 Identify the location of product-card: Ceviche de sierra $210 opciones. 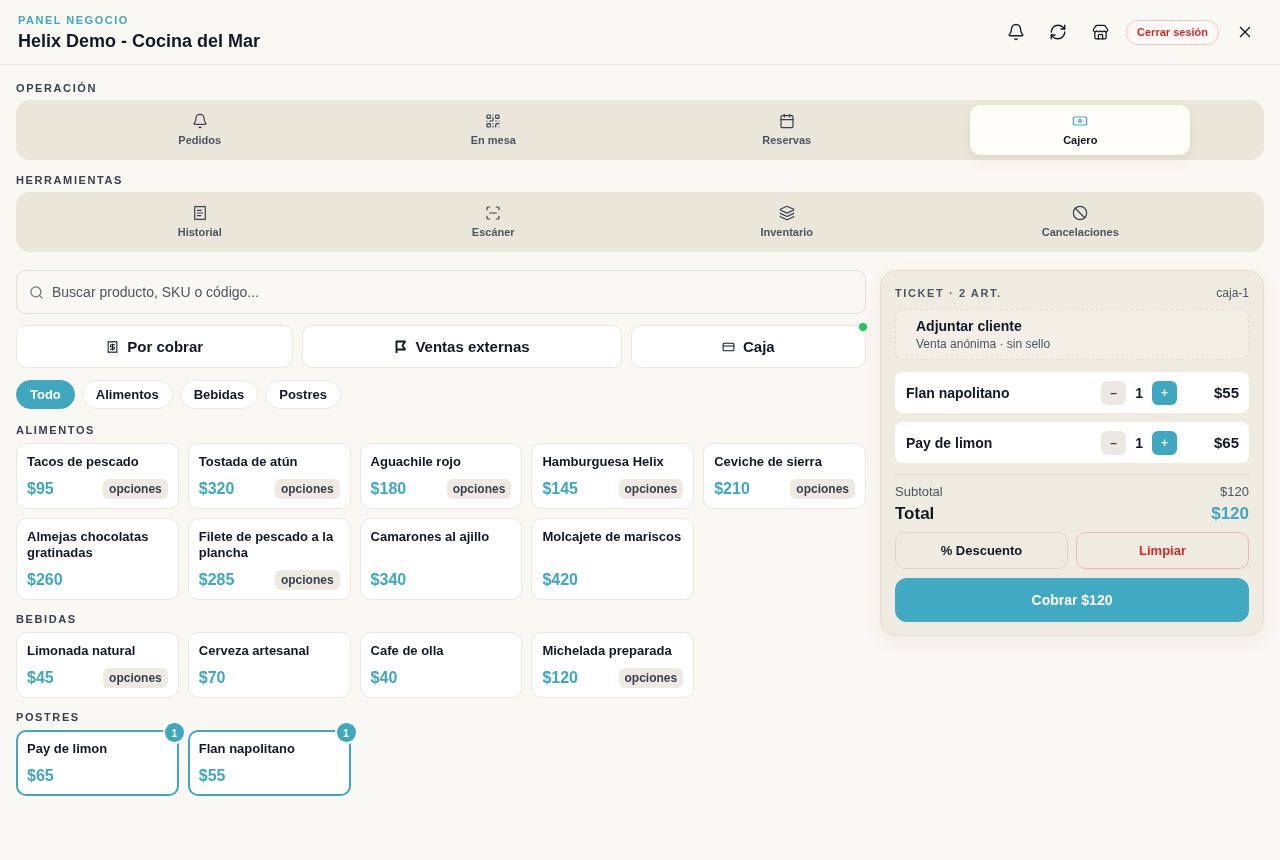
(784, 476).